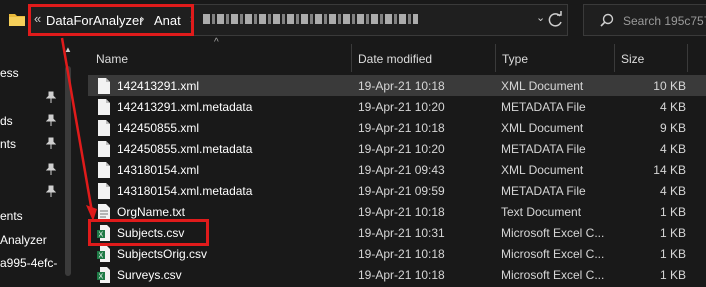 Image resolution: width=706 pixels, height=287 pixels. What do you see at coordinates (664, 21) in the screenshot?
I see `search-input: Search 195c7575` at bounding box center [664, 21].